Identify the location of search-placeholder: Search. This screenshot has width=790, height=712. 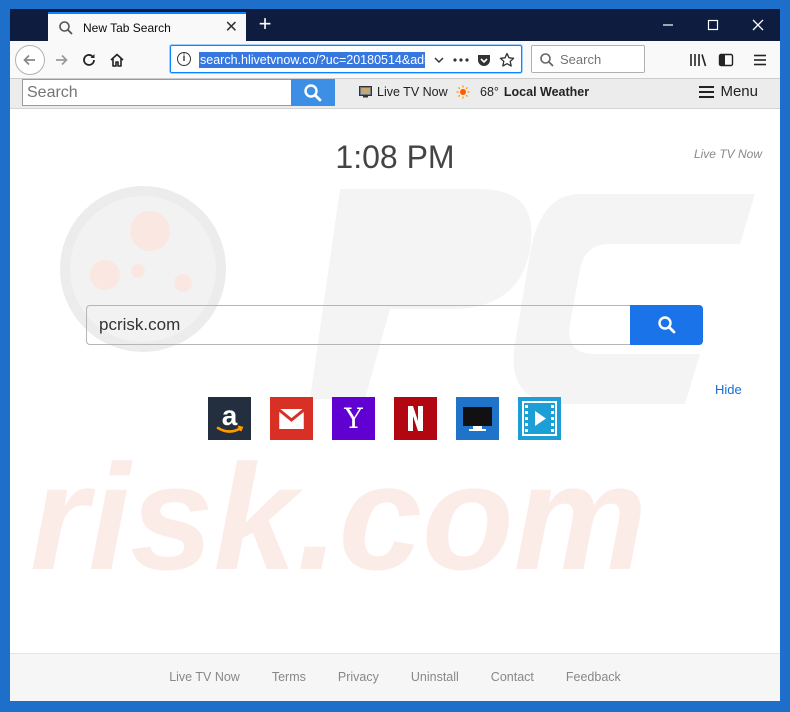
(581, 59).